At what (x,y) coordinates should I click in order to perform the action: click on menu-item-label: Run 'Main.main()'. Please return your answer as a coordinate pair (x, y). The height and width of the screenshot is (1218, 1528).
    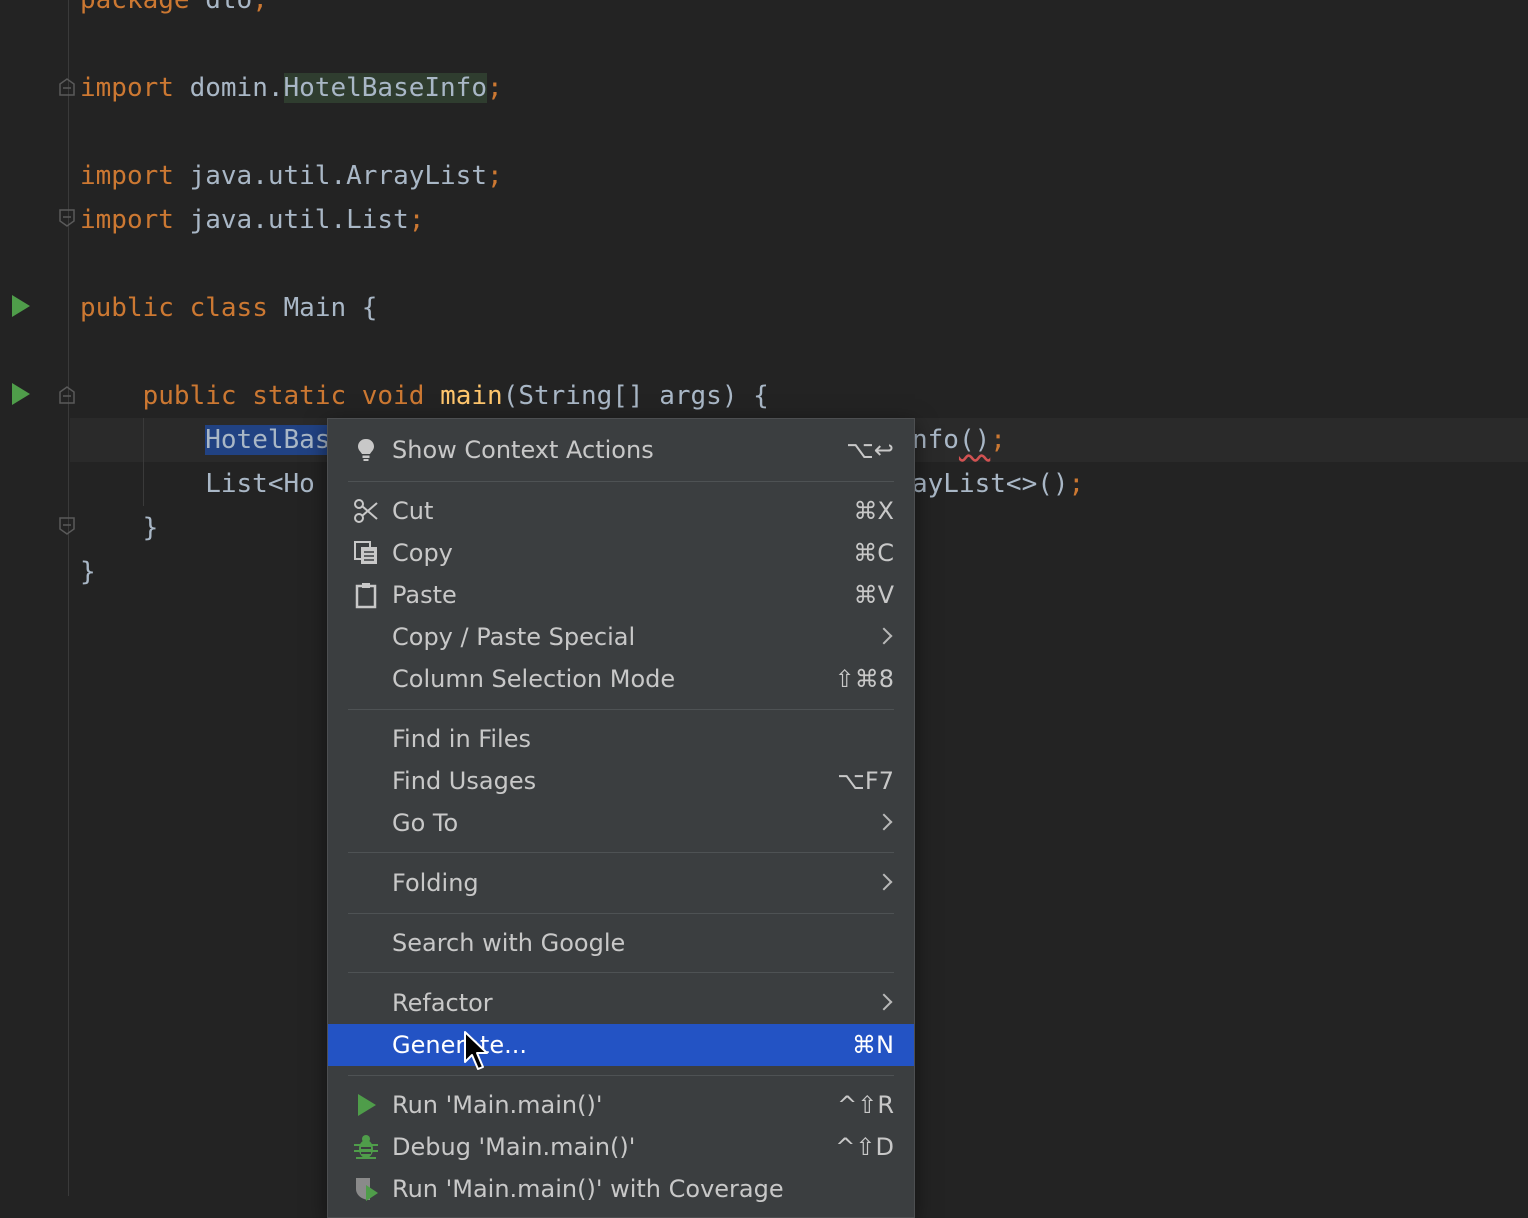
    Looking at the image, I should click on (497, 1105).